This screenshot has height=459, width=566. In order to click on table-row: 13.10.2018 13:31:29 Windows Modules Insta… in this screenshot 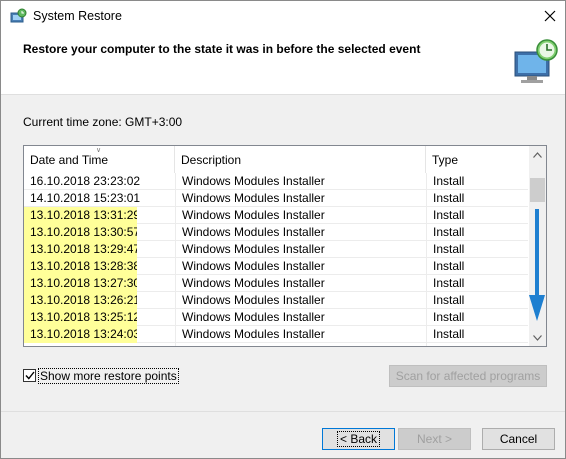, I will do `click(276, 215)`.